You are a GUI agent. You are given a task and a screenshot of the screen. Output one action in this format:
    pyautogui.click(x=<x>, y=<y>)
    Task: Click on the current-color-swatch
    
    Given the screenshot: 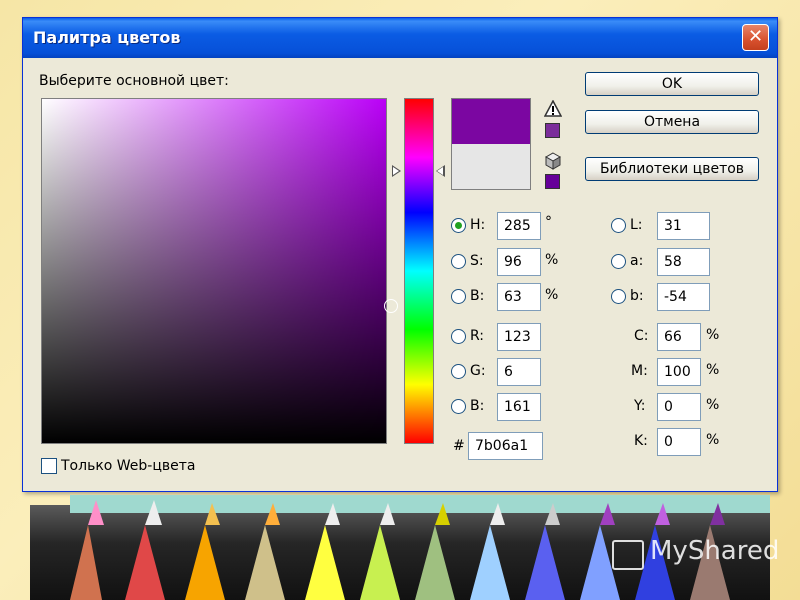 What is the action you would take?
    pyautogui.click(x=491, y=167)
    